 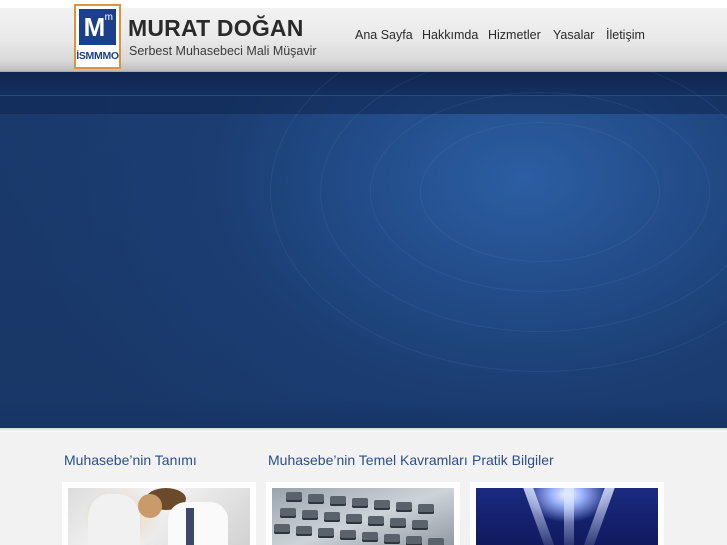 I want to click on calculator-keys-image, so click(x=363, y=516).